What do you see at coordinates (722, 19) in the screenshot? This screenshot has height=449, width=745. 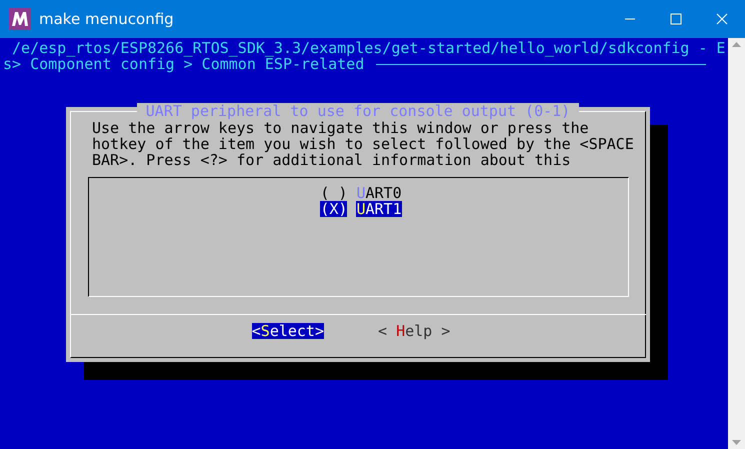 I see `close-icon` at bounding box center [722, 19].